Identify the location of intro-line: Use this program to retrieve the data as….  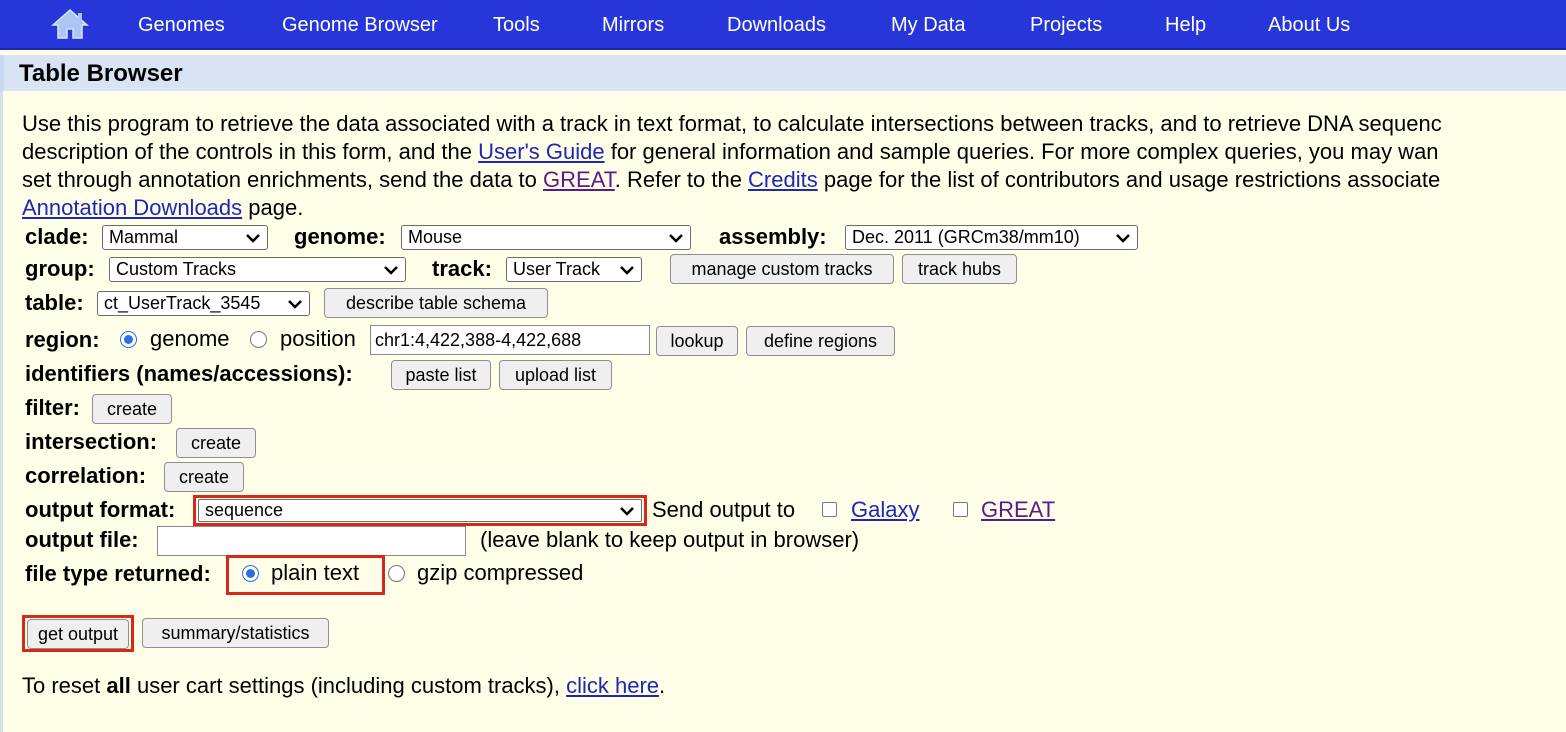
(732, 123).